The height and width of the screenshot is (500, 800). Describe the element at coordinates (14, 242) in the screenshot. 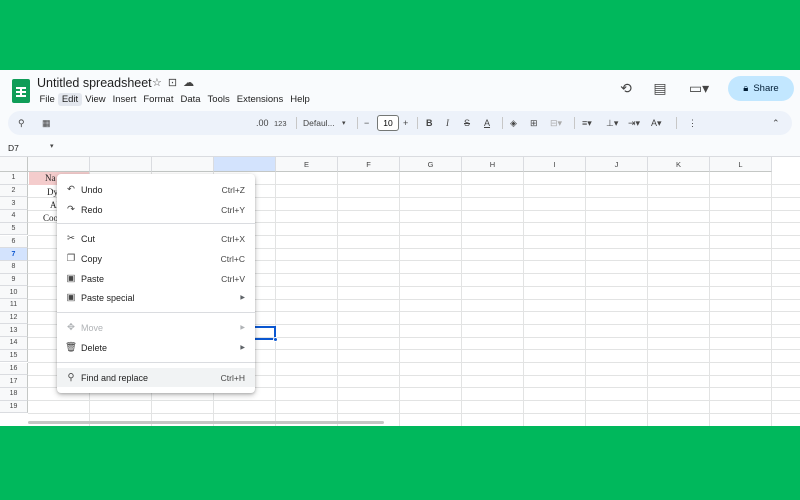

I see `row-header: 6` at that location.